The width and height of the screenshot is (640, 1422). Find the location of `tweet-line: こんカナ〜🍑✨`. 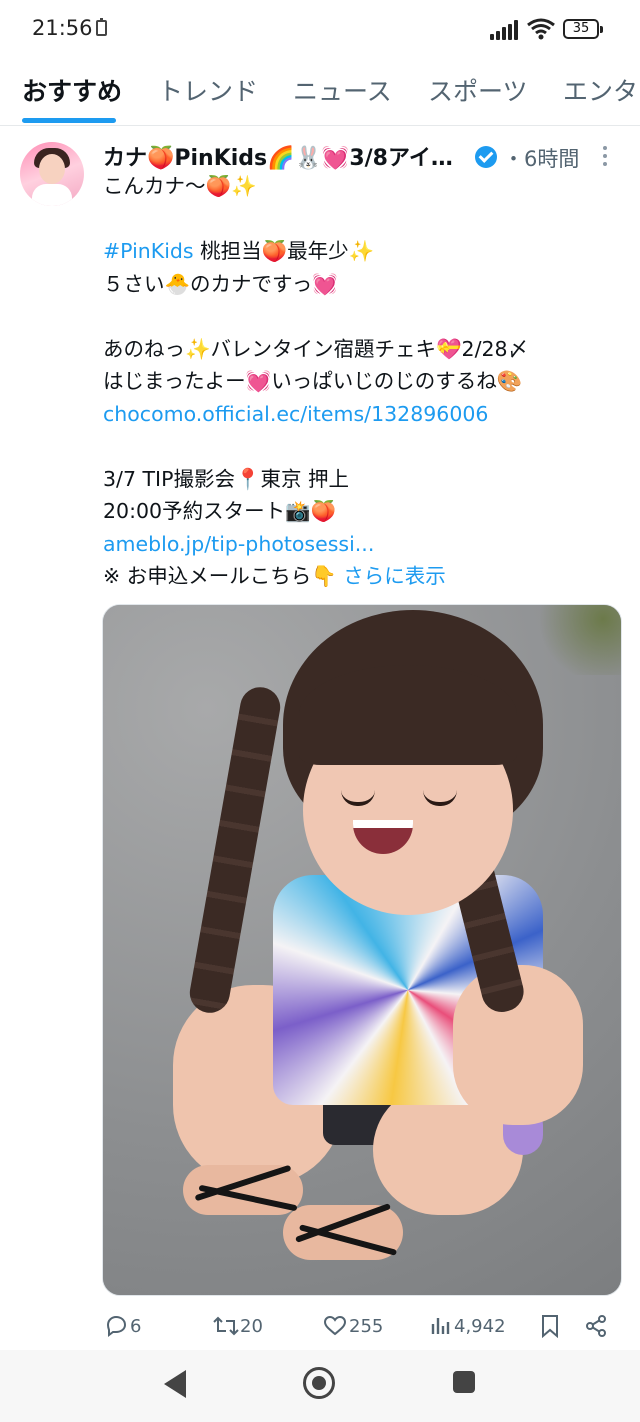

tweet-line: こんカナ〜🍑✨ is located at coordinates (180, 186).